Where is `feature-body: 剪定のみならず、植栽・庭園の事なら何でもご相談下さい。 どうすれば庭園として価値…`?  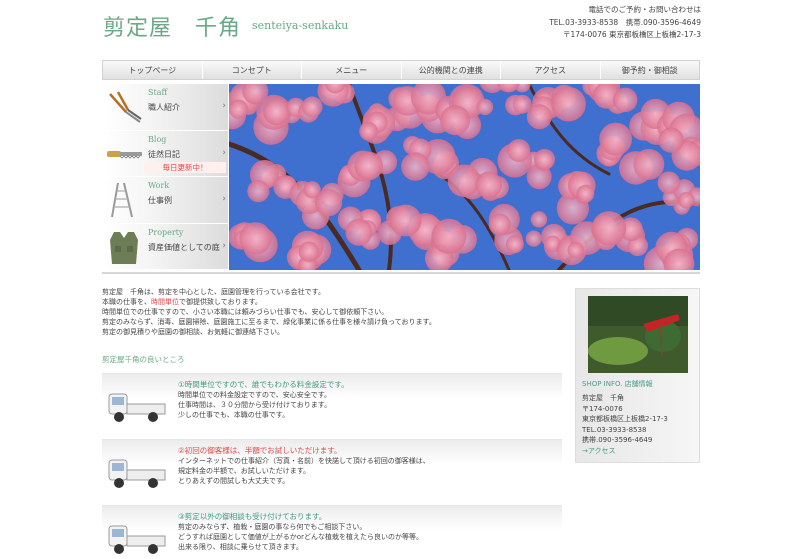 feature-body: 剪定のみならず、植栽・庭園の事なら何でもご相談下さい。 どうすれば庭園として価値… is located at coordinates (300, 537).